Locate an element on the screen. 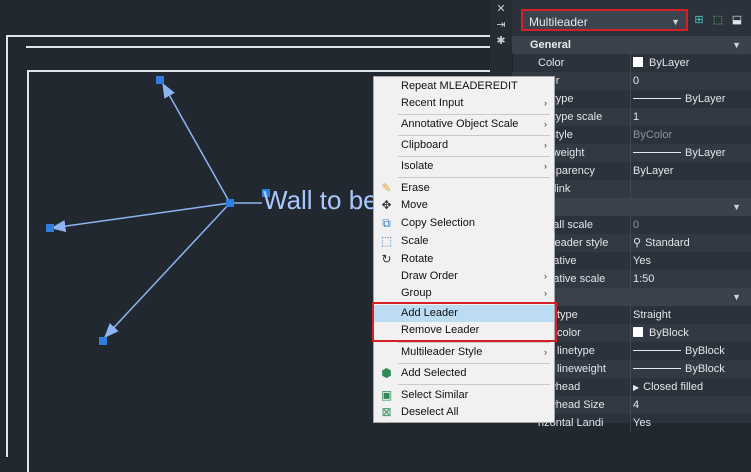 The height and width of the screenshot is (472, 751). menu-item-annotative-scale: Annotative Object Scale › is located at coordinates (464, 124).